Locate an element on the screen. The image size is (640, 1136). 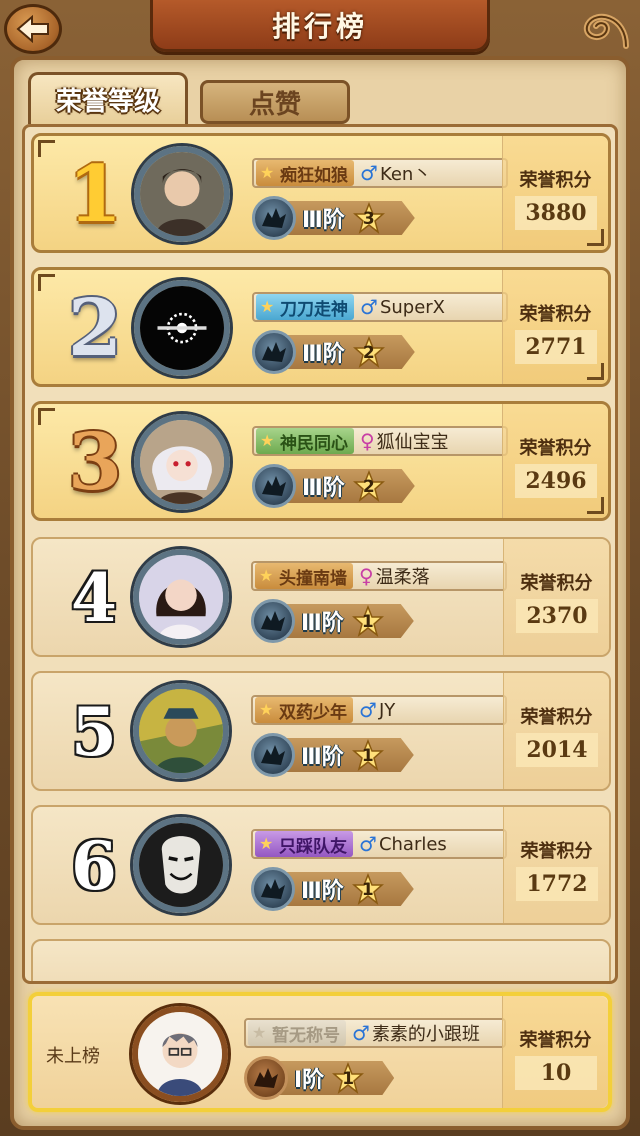
player-name: JY is located at coordinates (387, 710).